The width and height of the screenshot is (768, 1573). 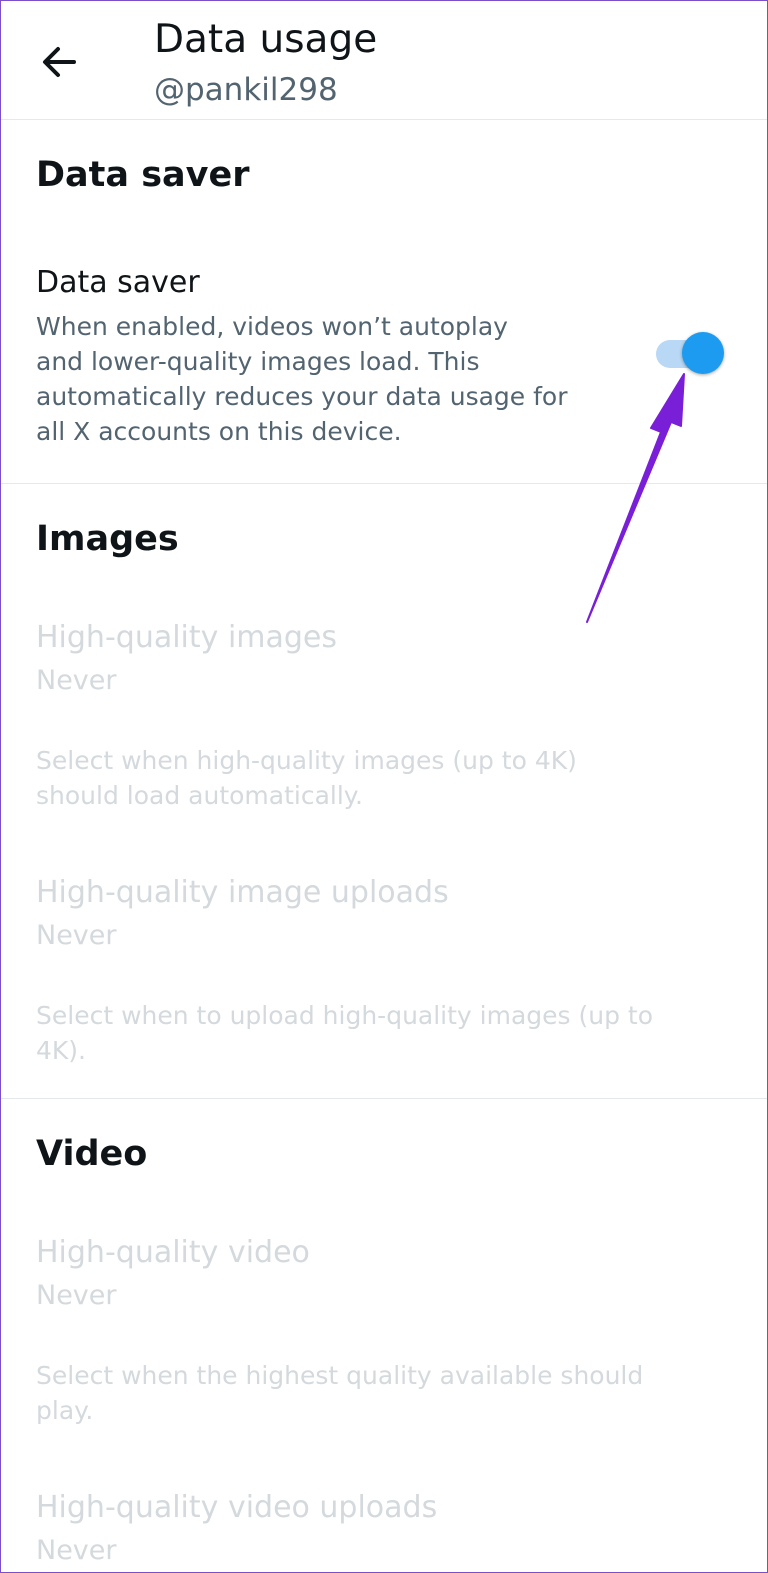 What do you see at coordinates (703, 353) in the screenshot?
I see `toggle-knob` at bounding box center [703, 353].